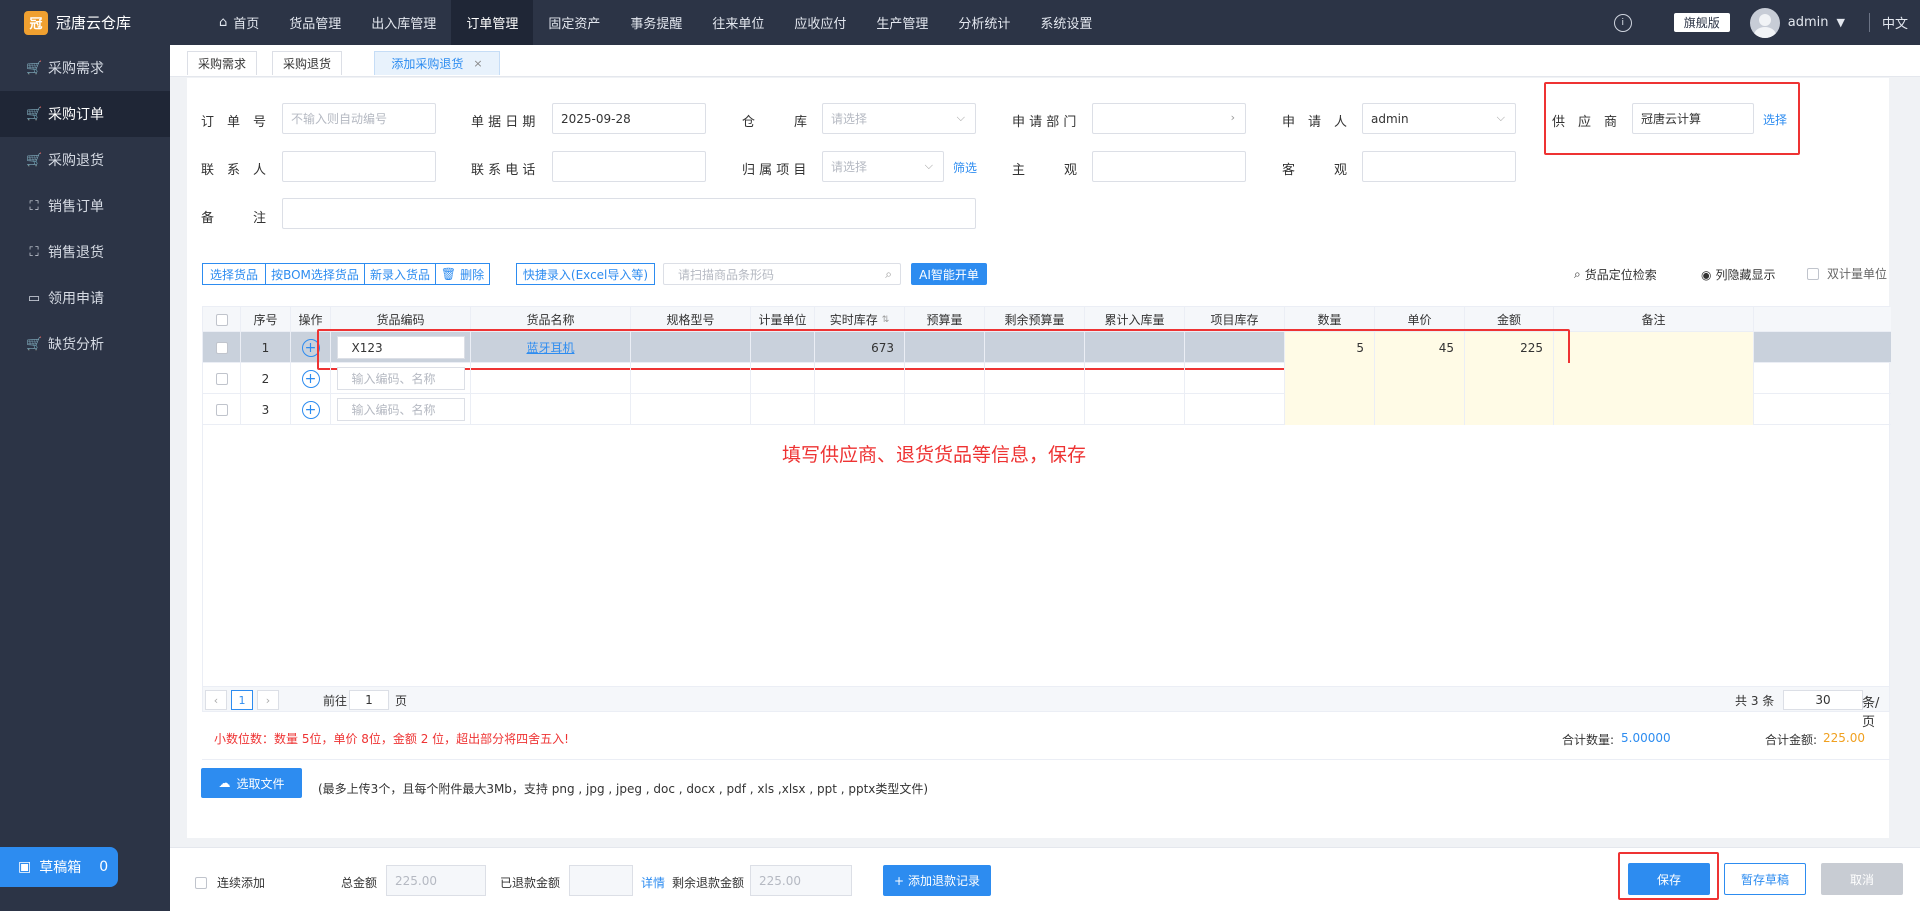 This screenshot has height=911, width=1920. What do you see at coordinates (1622, 22) in the screenshot?
I see `help-icon: i` at bounding box center [1622, 22].